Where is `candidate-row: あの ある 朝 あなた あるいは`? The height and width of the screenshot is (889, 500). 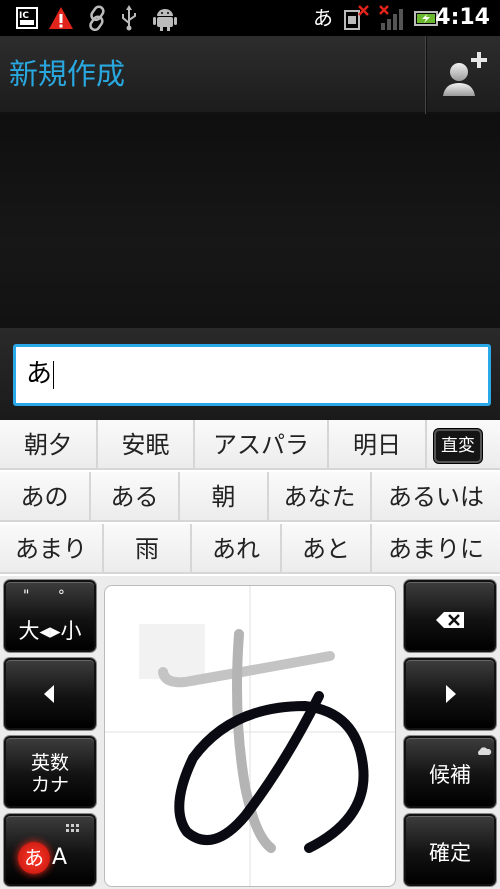
candidate-row: あの ある 朝 あなた あるいは is located at coordinates (250, 497).